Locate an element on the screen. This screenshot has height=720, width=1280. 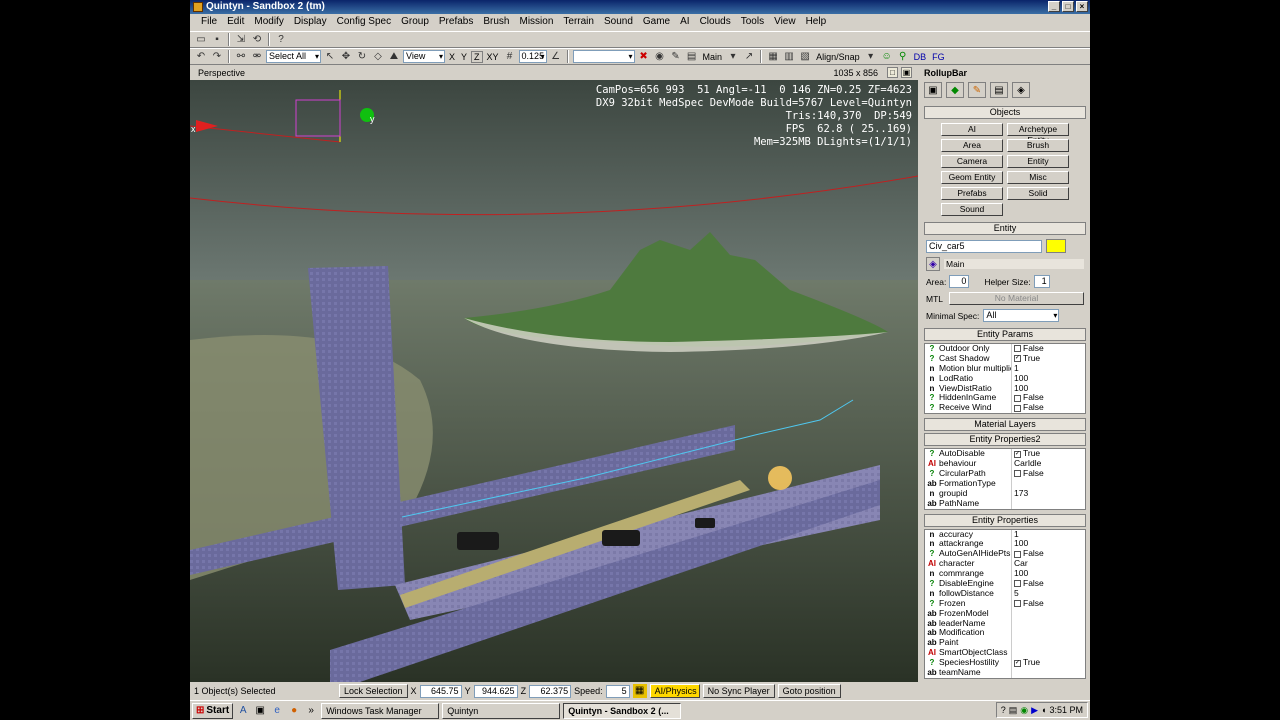
object-solid-button: Solid is located at coordinates (1038, 193).